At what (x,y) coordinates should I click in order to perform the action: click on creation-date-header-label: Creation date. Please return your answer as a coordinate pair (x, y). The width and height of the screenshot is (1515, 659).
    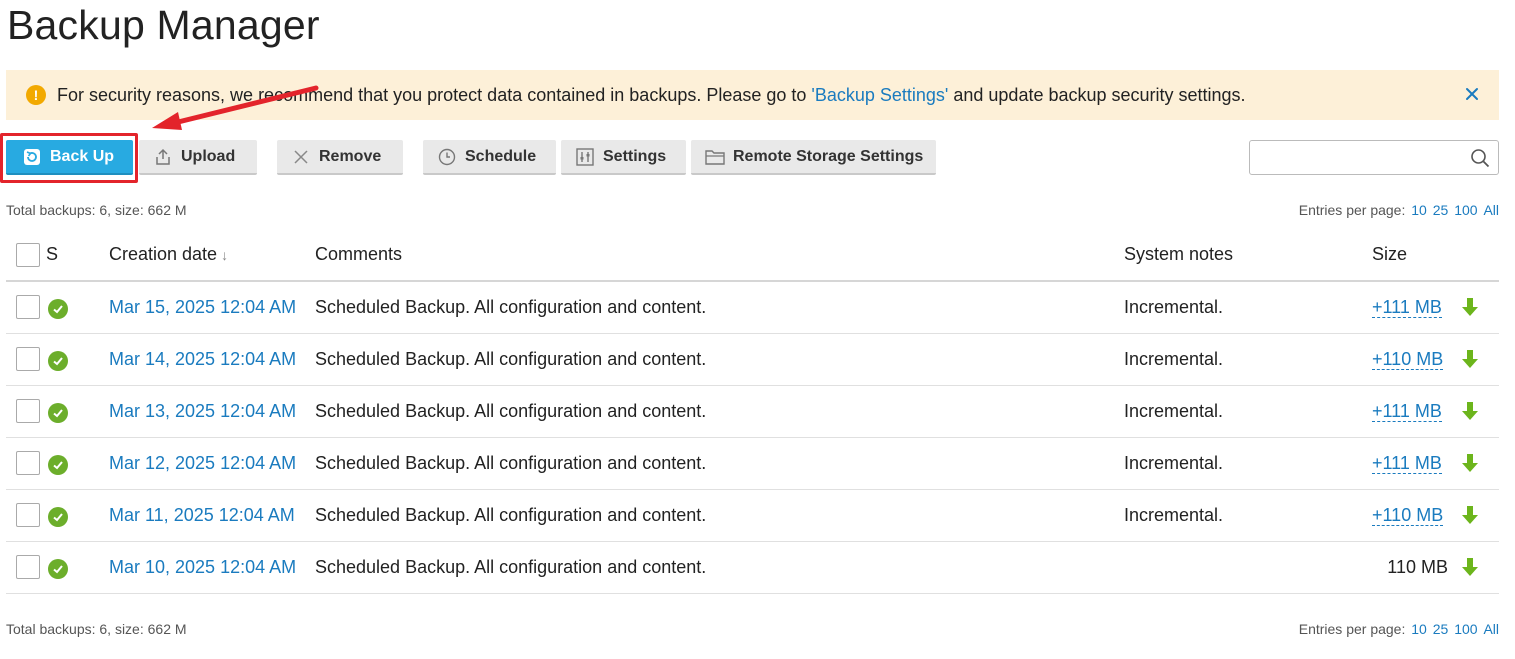
    Looking at the image, I should click on (163, 254).